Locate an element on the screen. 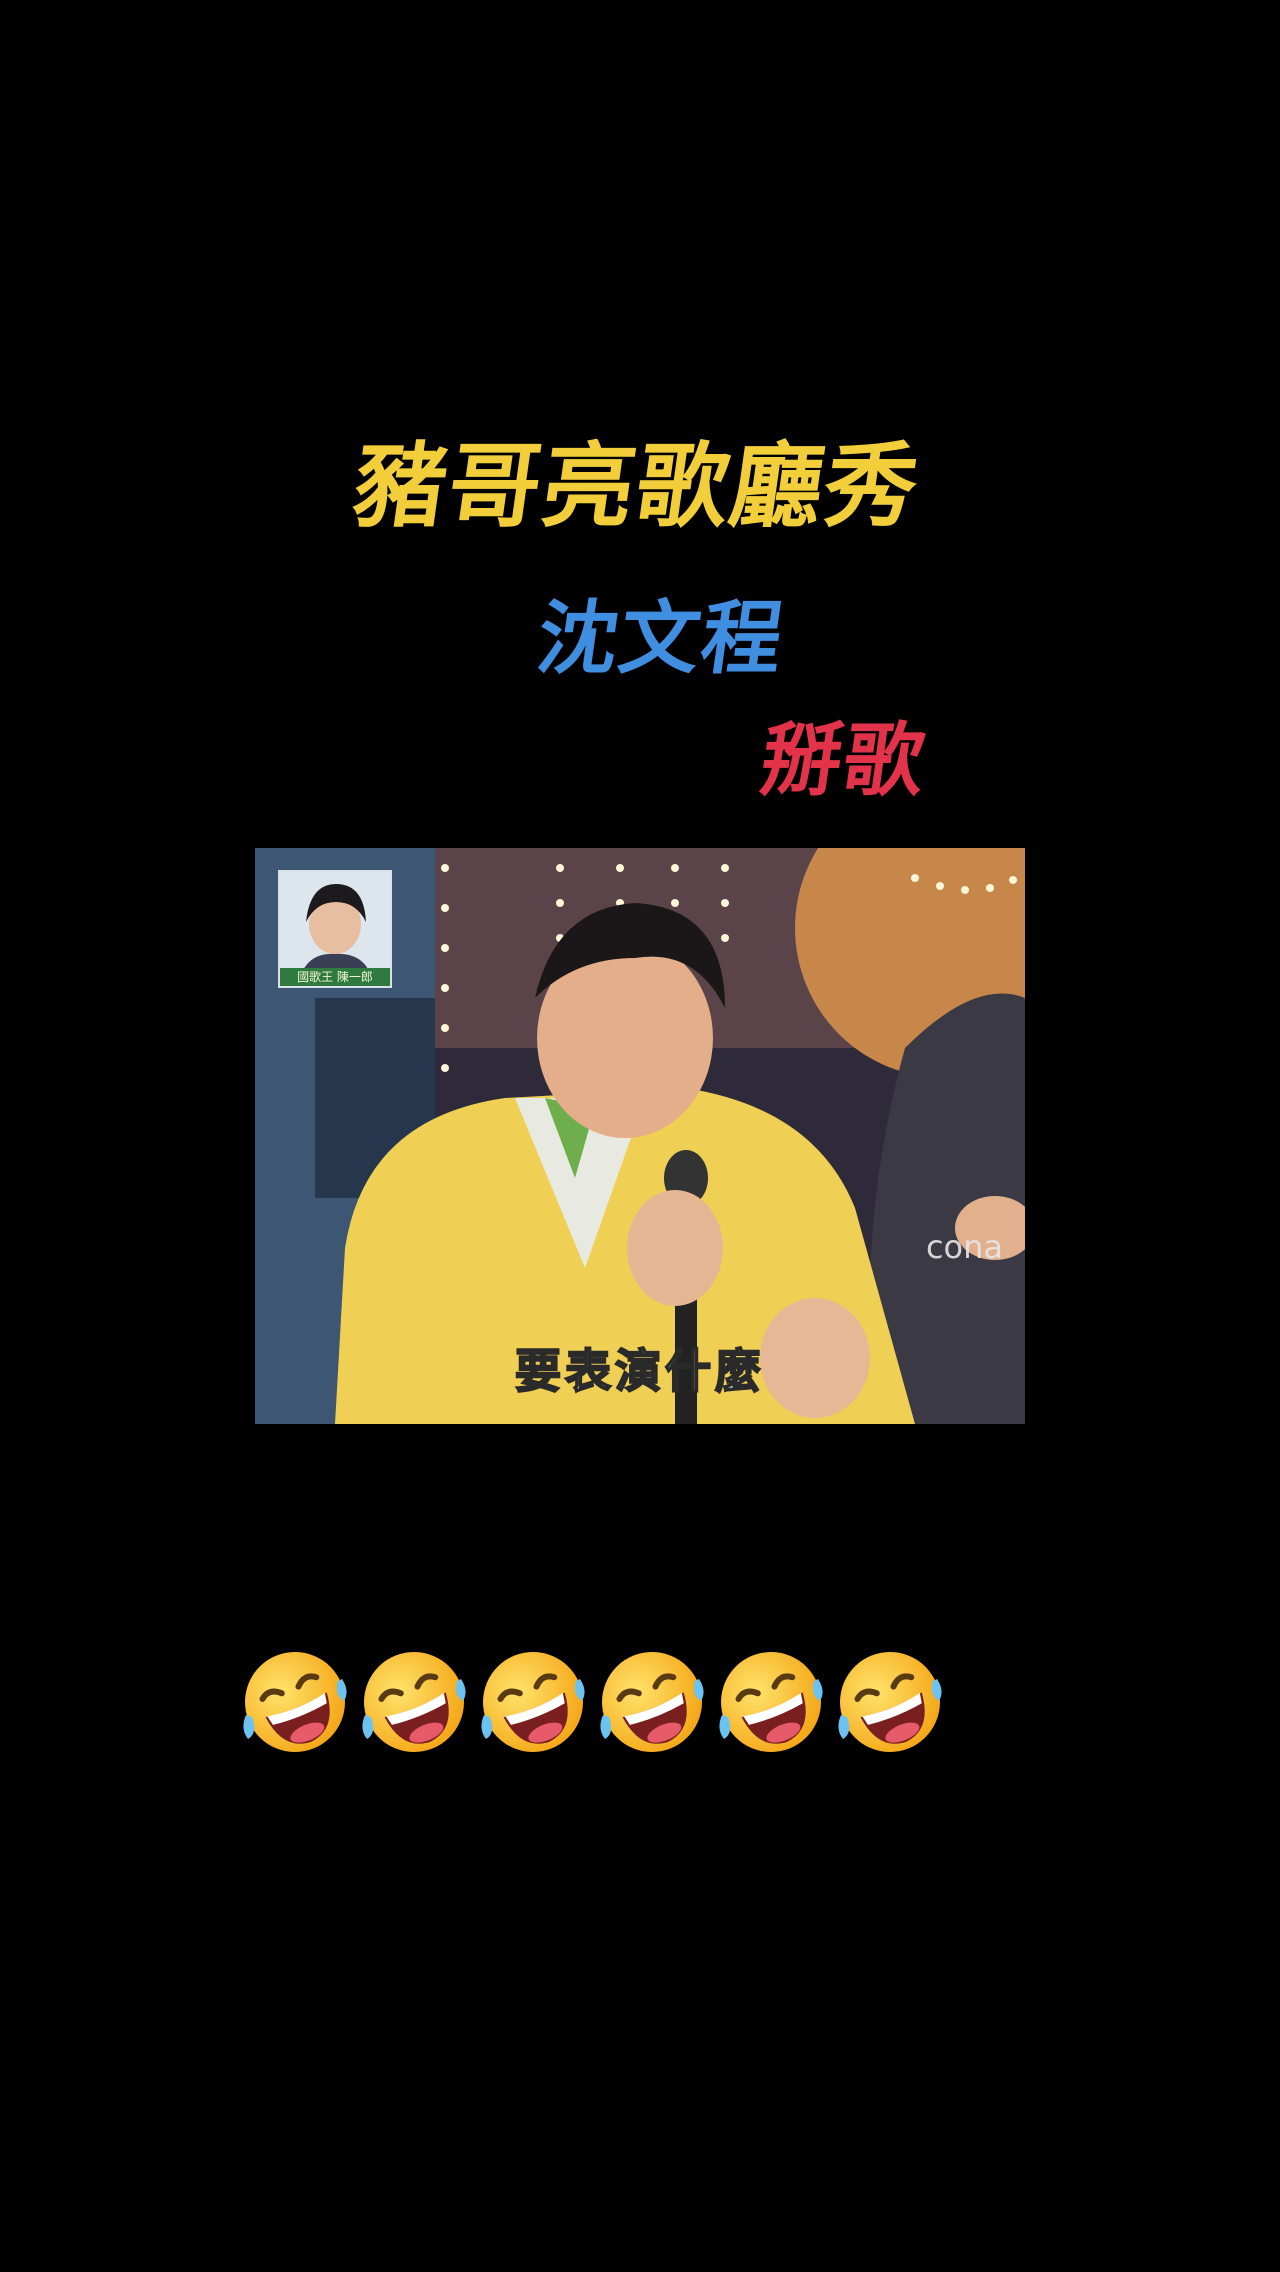 The image size is (1280, 2272). watermark: cona is located at coordinates (964, 1247).